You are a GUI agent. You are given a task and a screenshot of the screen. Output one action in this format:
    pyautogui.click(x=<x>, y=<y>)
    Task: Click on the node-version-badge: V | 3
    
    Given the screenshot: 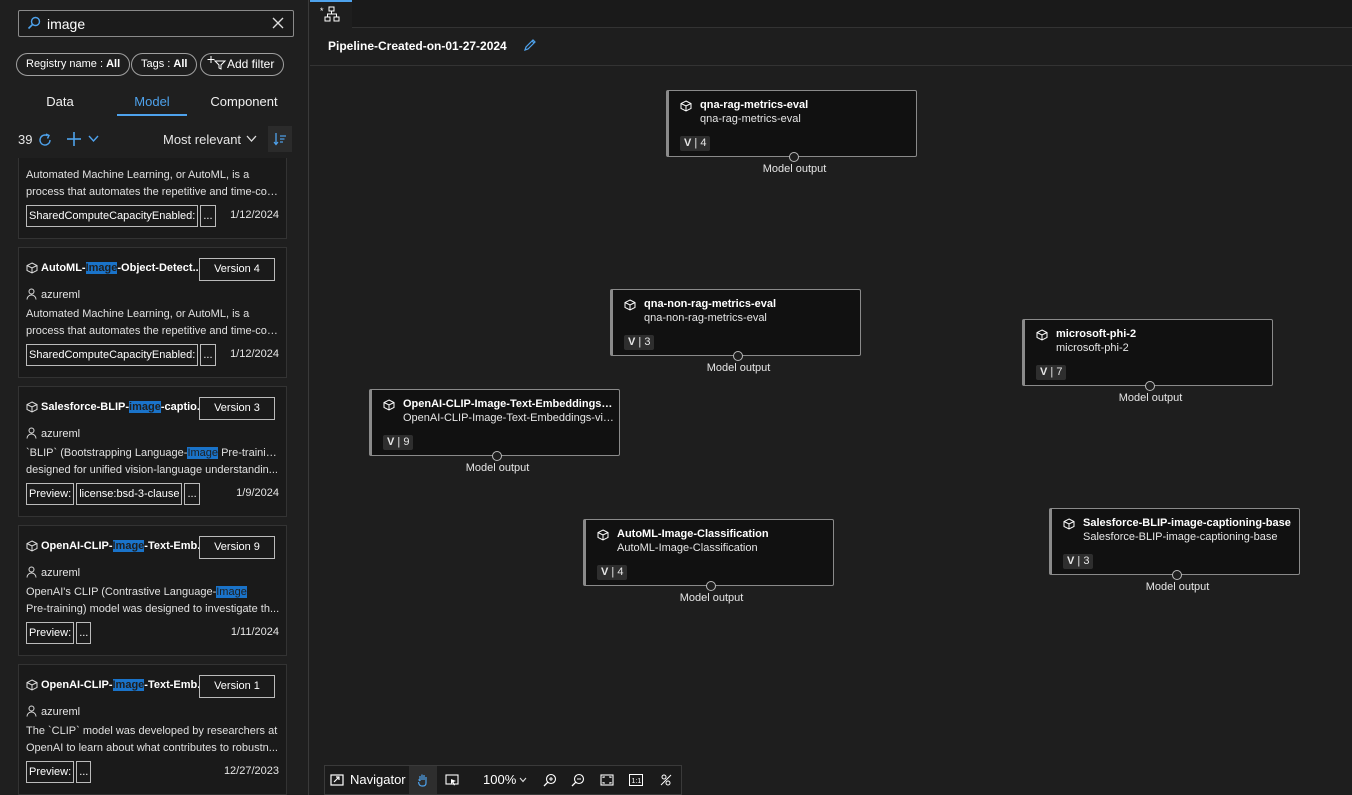 What is the action you would take?
    pyautogui.click(x=1078, y=561)
    